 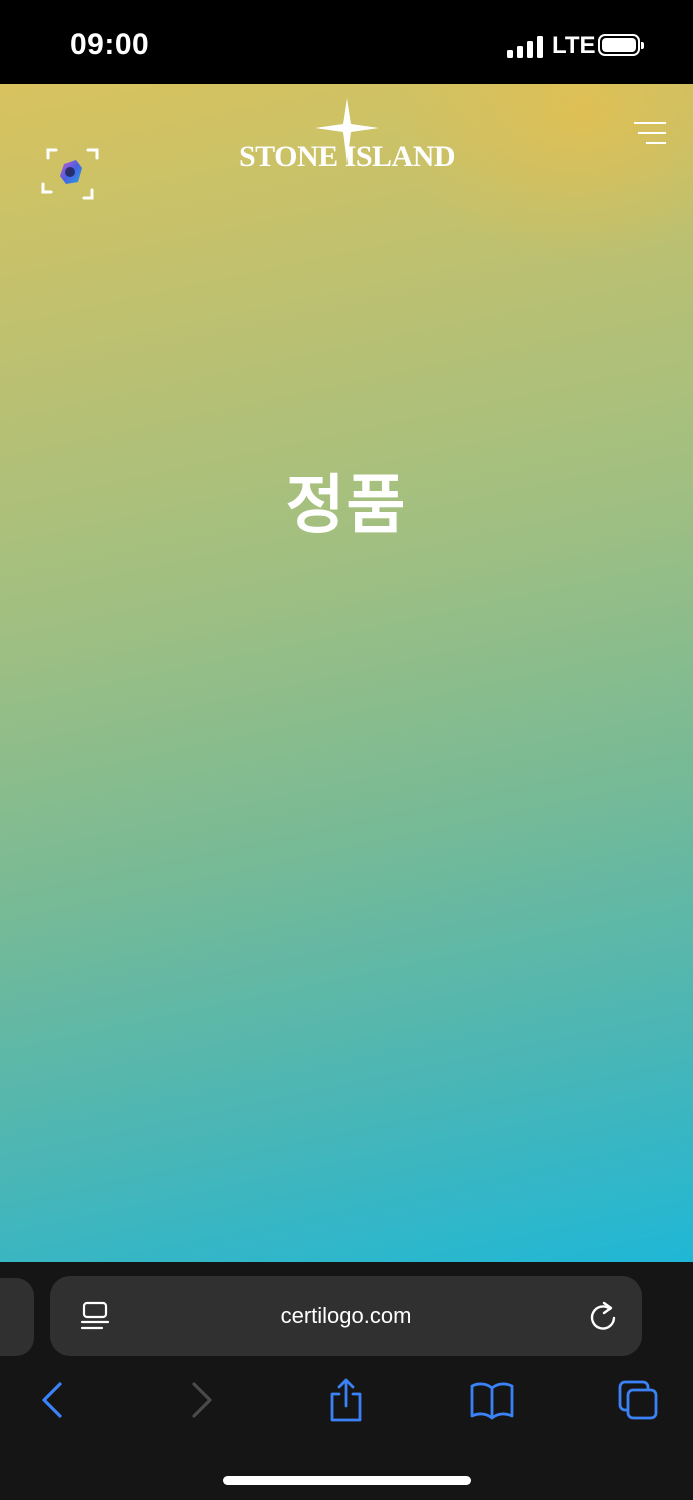 I want to click on signal-icon, so click(x=525, y=47).